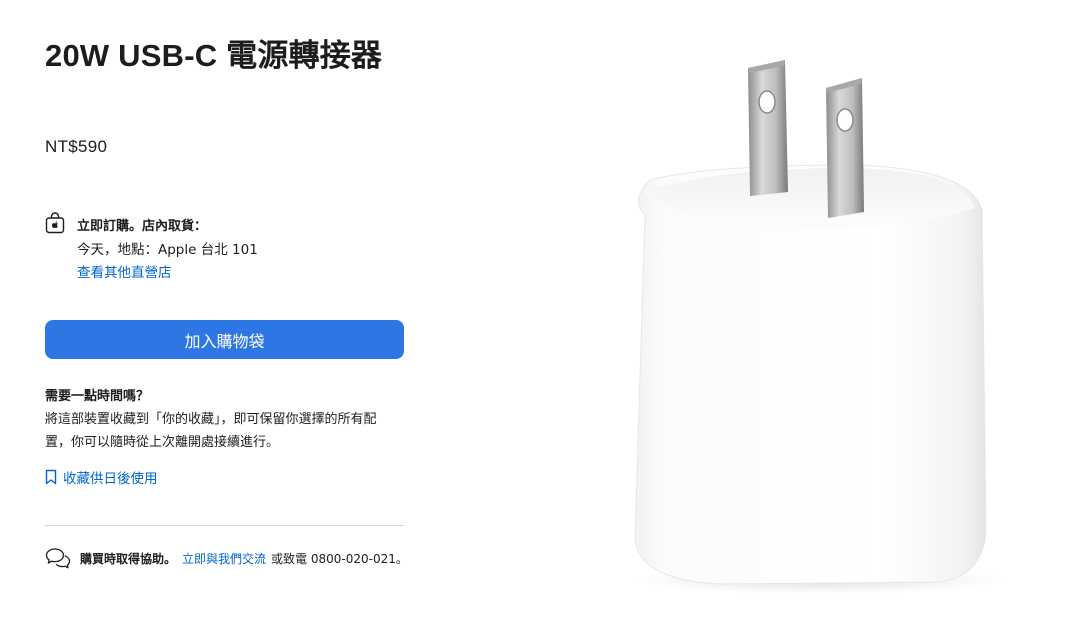 This screenshot has width=1077, height=636. I want to click on product-price: NT$590, so click(76, 146).